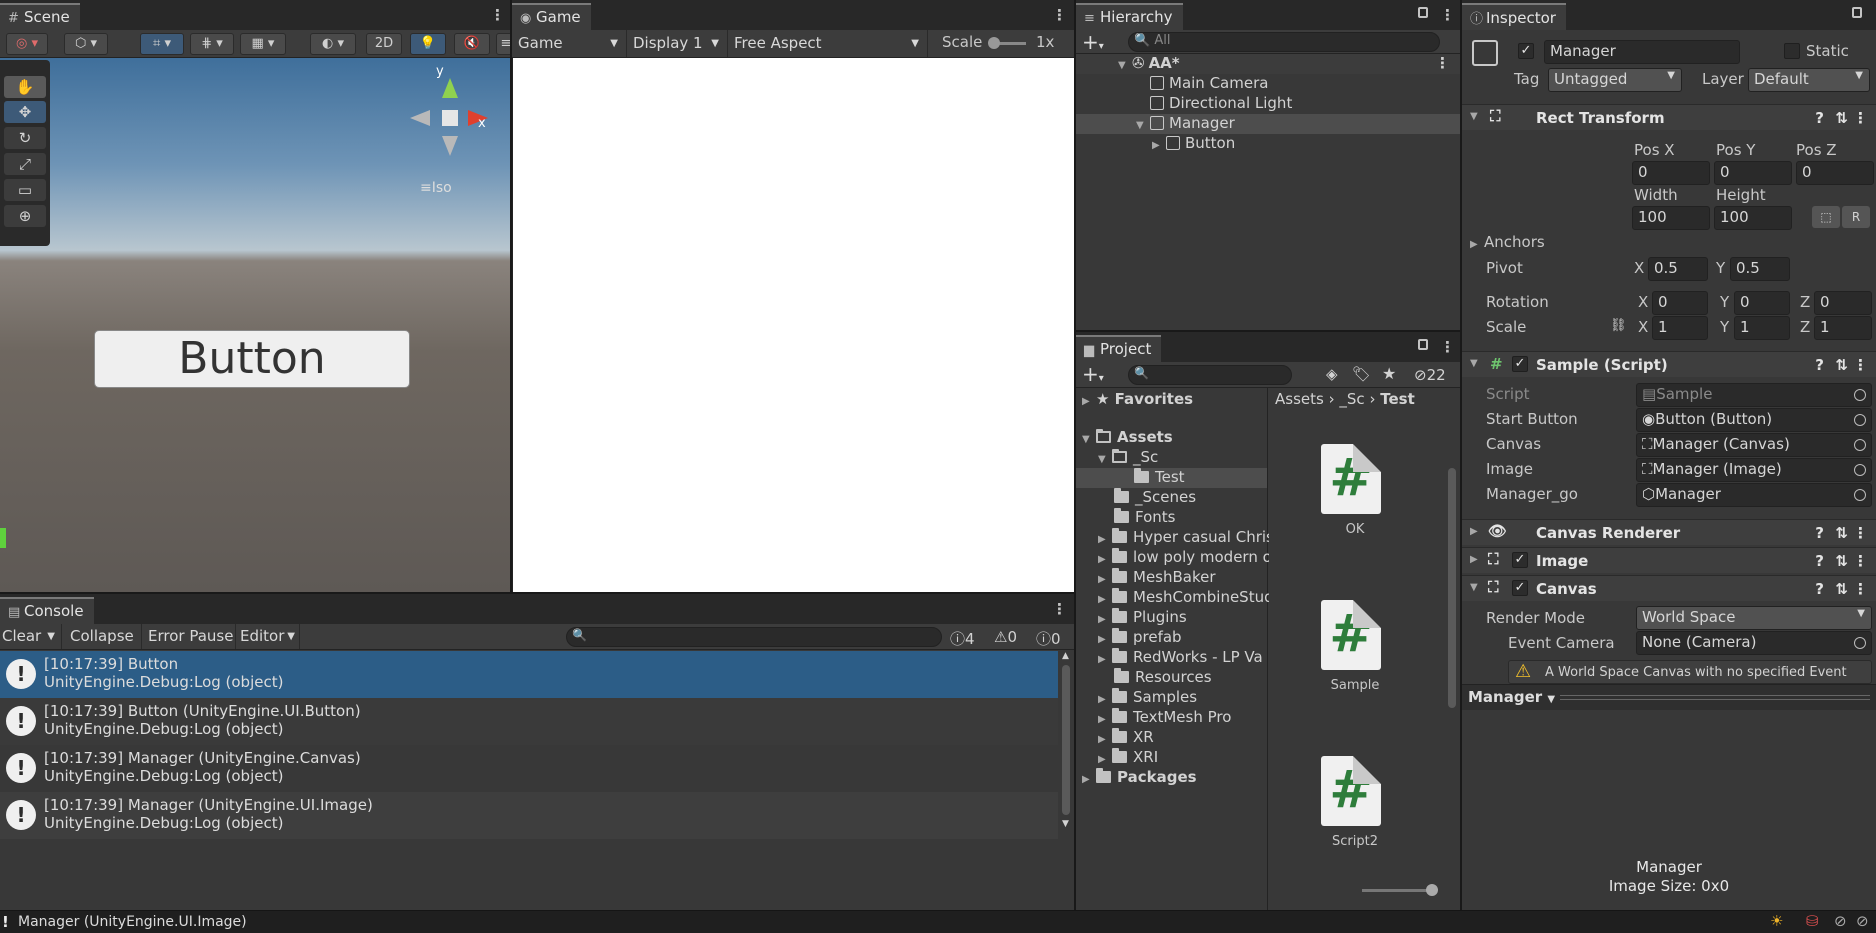 The width and height of the screenshot is (1876, 933). What do you see at coordinates (1119, 348) in the screenshot?
I see `tab-project: ▆ Project` at bounding box center [1119, 348].